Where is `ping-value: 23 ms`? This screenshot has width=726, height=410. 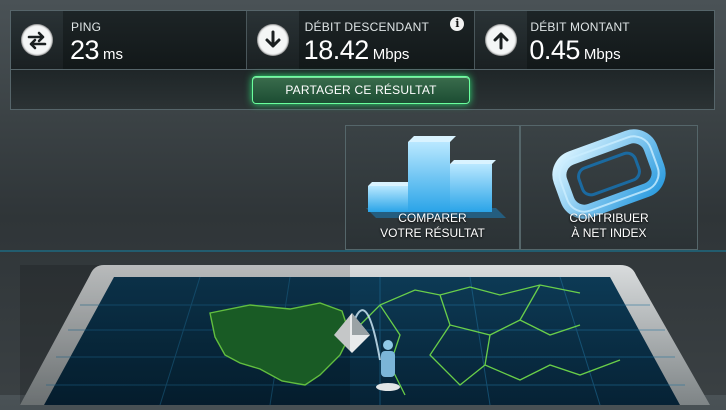 ping-value: 23 ms is located at coordinates (96, 50).